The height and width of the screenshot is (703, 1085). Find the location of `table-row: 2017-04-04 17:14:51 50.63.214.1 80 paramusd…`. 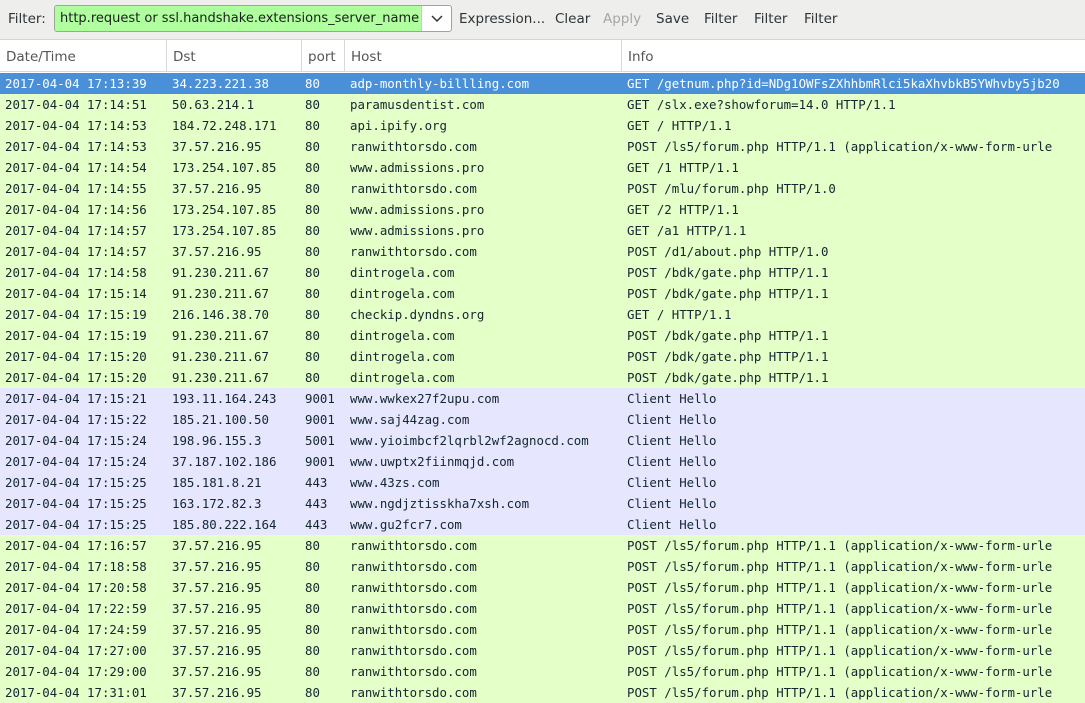

table-row: 2017-04-04 17:14:51 50.63.214.1 80 paramusd… is located at coordinates (542, 104).